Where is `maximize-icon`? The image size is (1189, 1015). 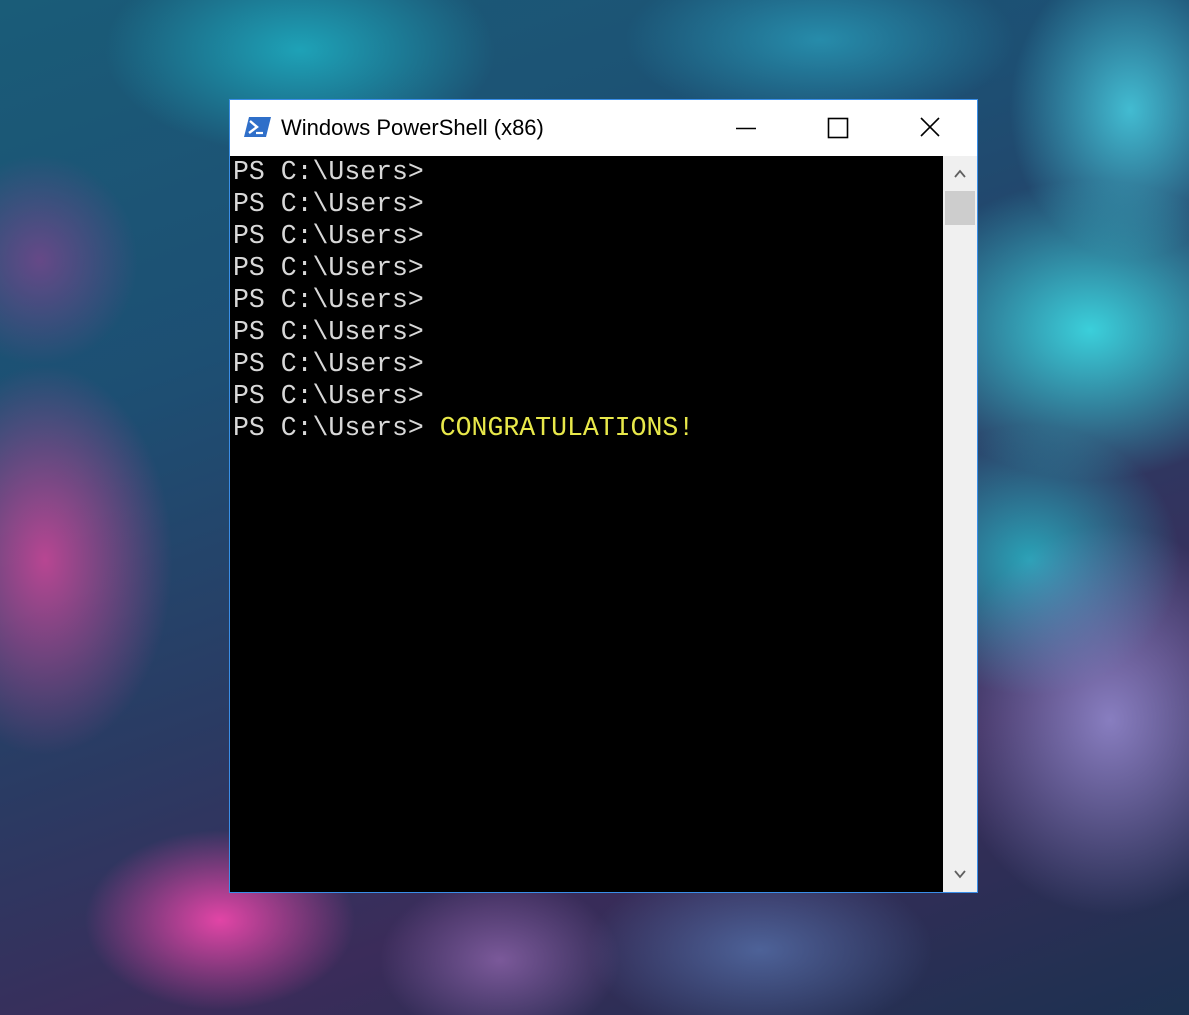 maximize-icon is located at coordinates (838, 128).